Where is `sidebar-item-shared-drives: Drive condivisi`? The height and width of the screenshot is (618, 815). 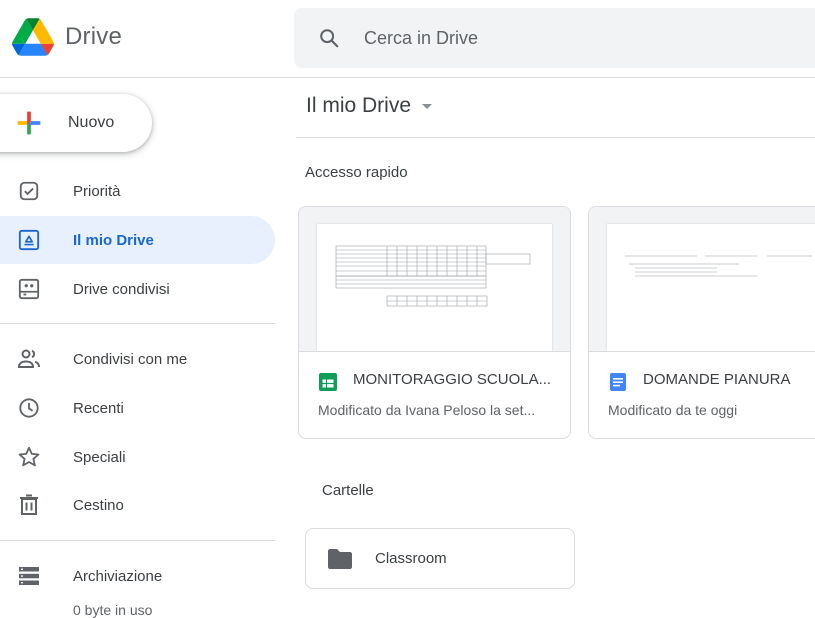
sidebar-item-shared-drives: Drive condivisi is located at coordinates (137, 289).